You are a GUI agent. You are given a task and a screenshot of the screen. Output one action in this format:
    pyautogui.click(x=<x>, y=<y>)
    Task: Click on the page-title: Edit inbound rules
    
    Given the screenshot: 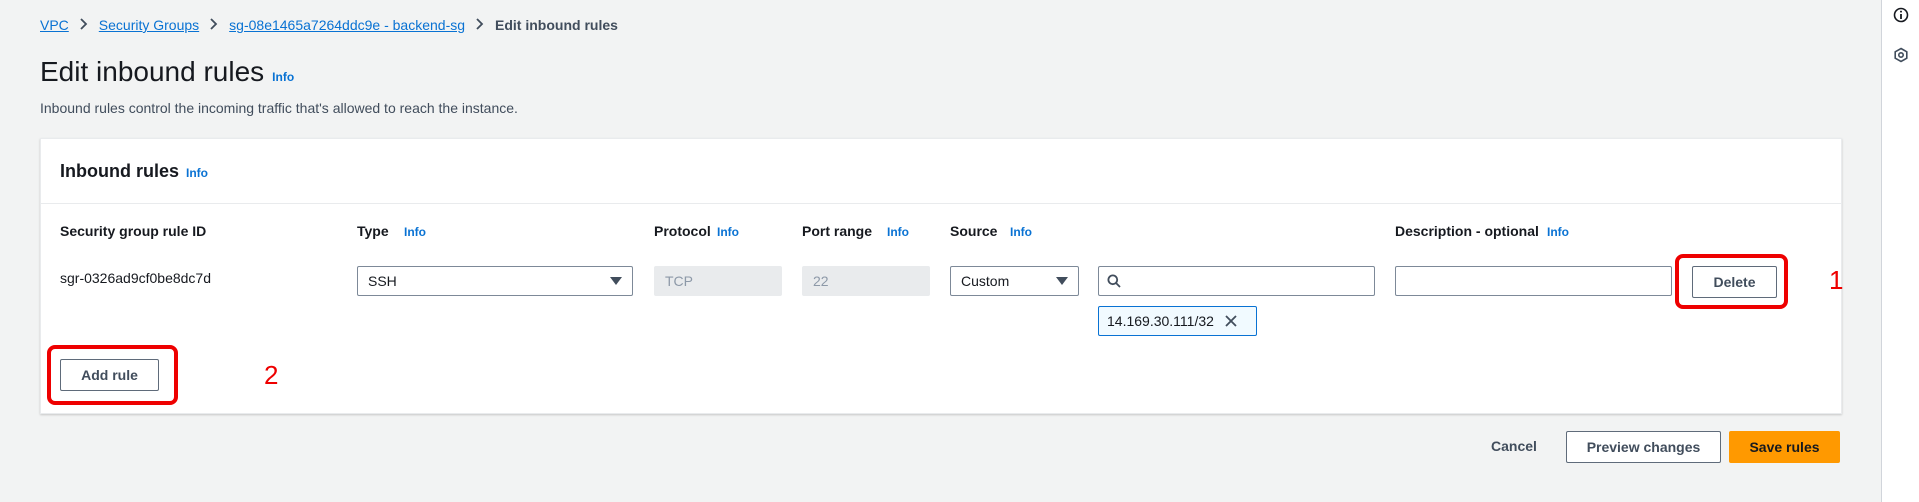 What is the action you would take?
    pyautogui.click(x=152, y=71)
    